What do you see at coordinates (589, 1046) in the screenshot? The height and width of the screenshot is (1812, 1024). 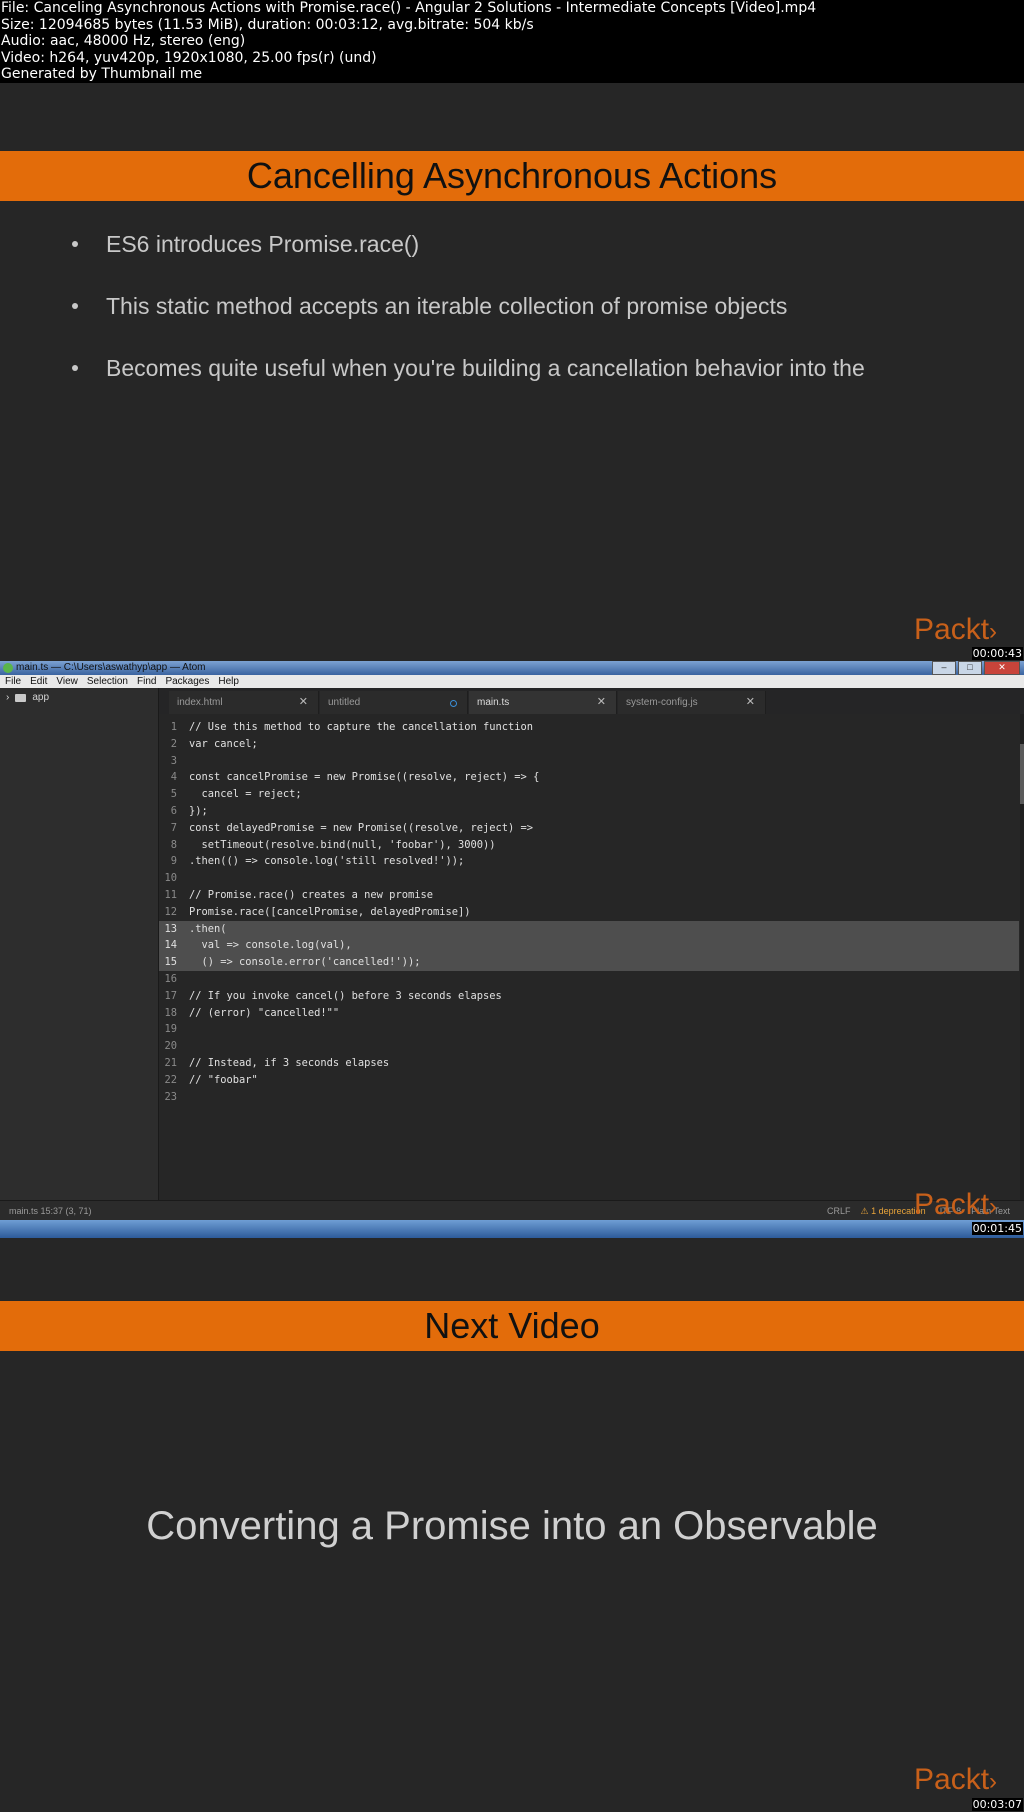 I see `code-line: 20` at bounding box center [589, 1046].